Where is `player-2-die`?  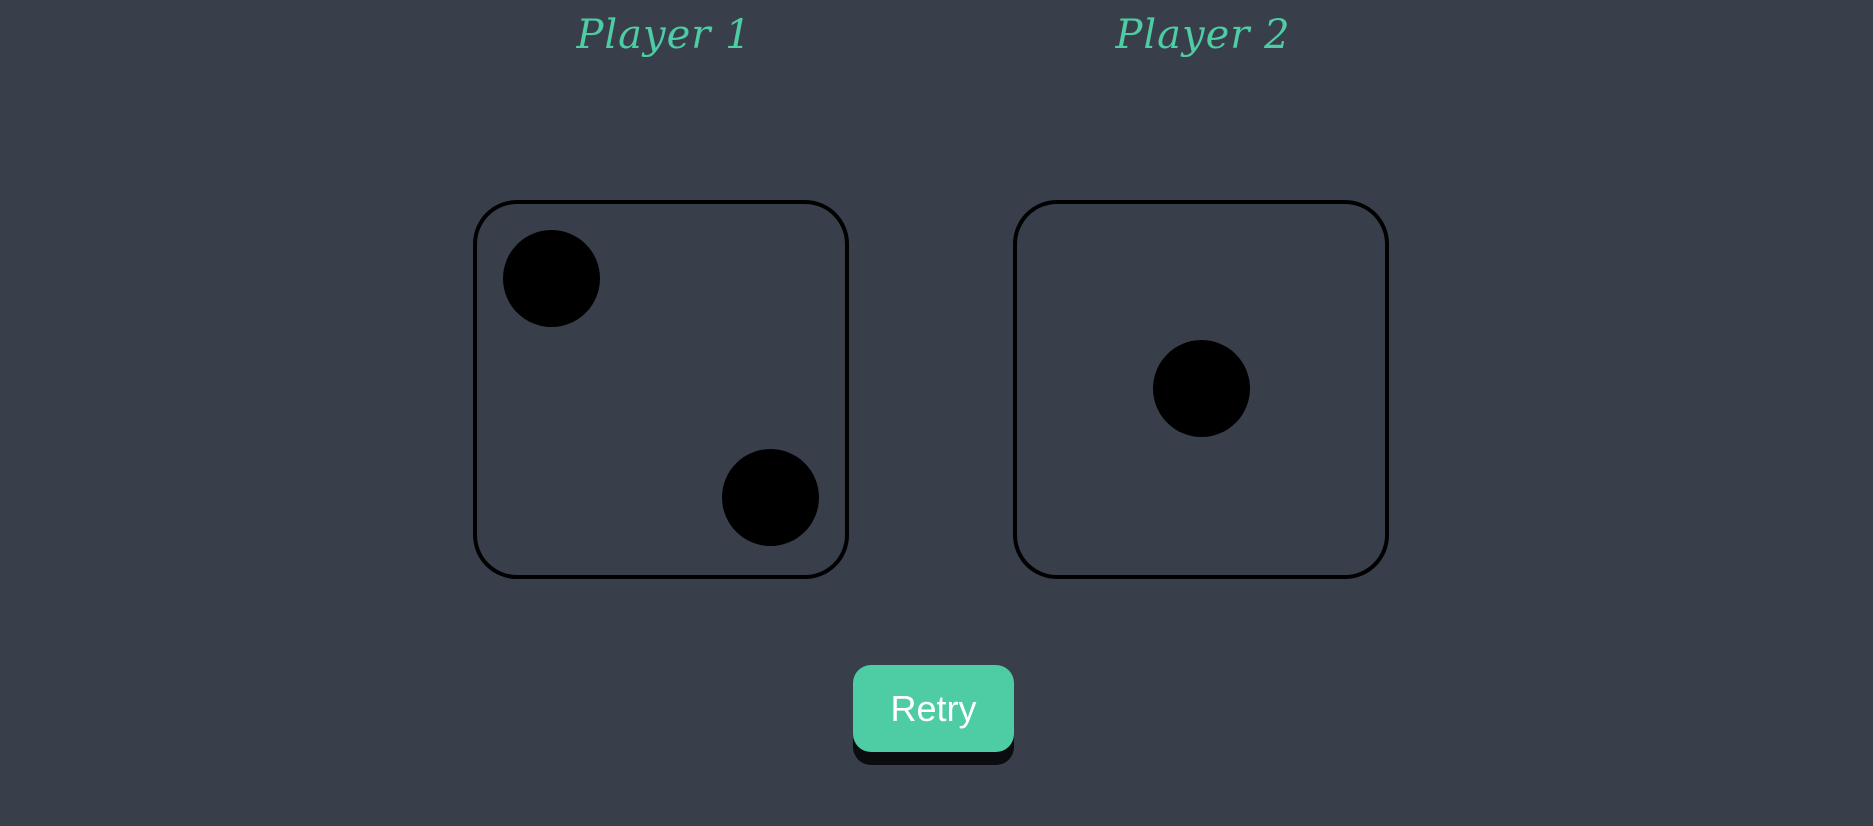 player-2-die is located at coordinates (1201, 389).